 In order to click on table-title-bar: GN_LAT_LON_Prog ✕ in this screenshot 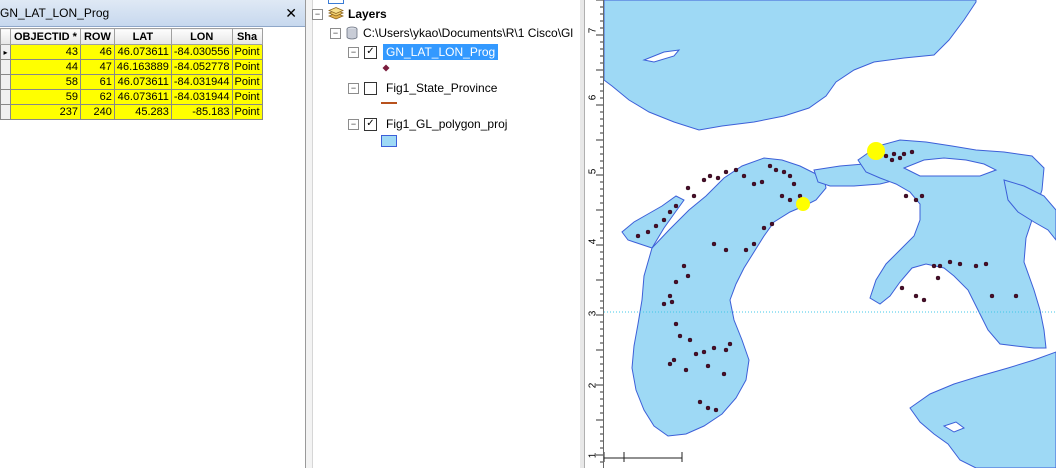, I will do `click(152, 13)`.